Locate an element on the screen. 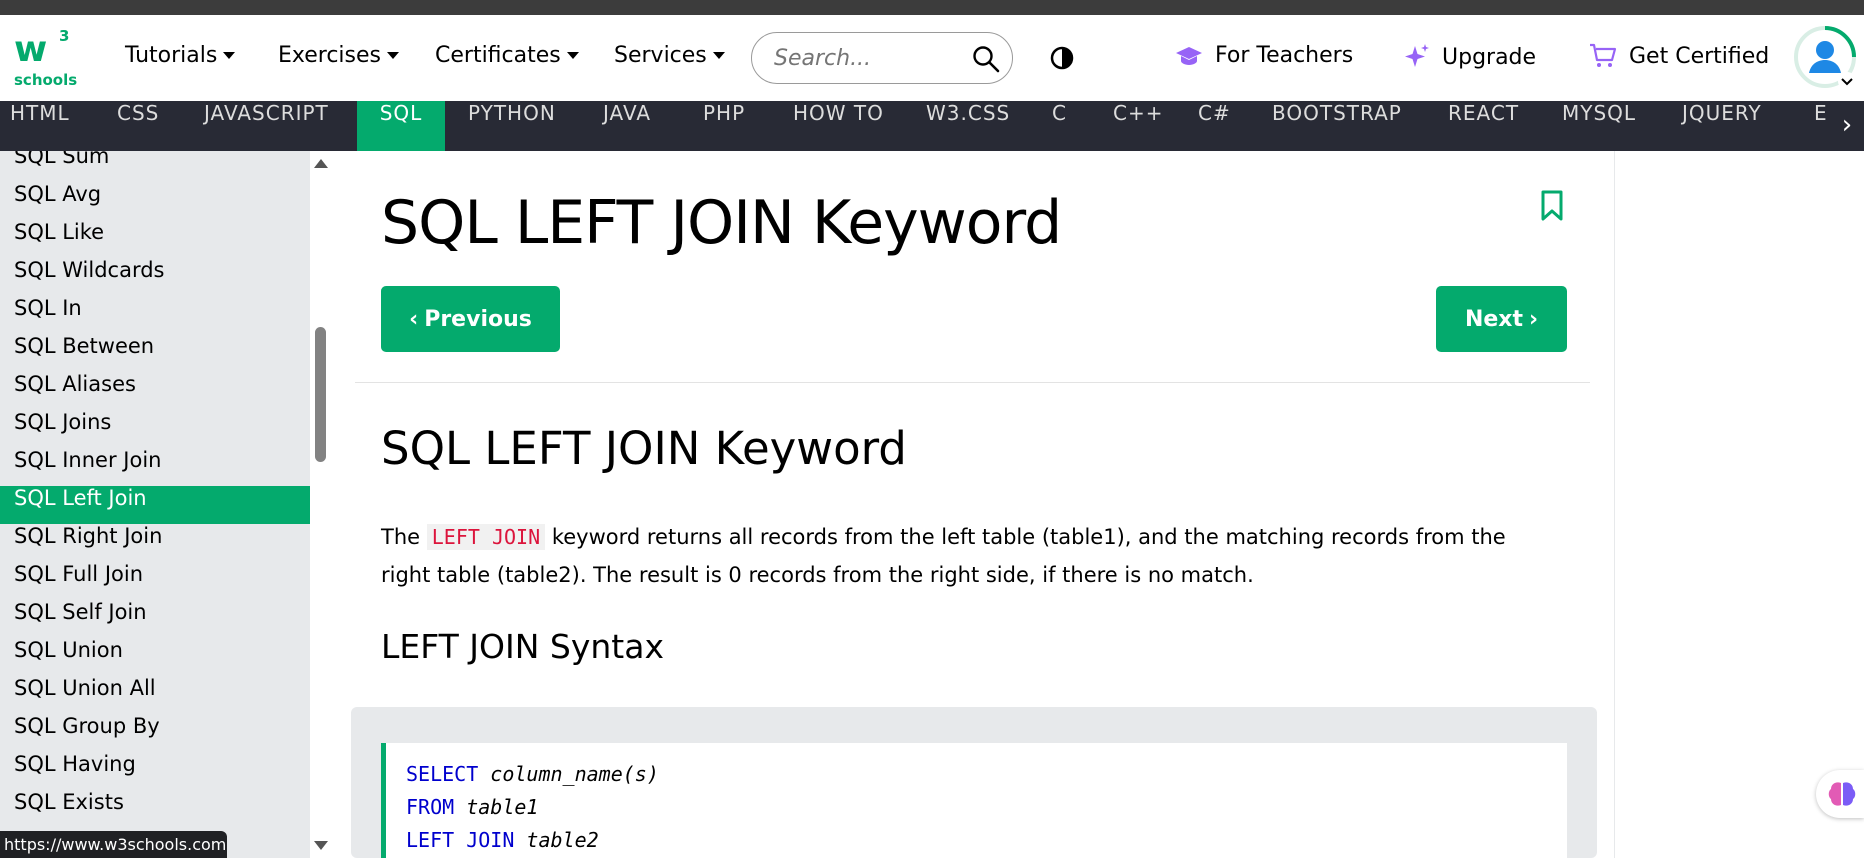 Image resolution: width=1864 pixels, height=858 pixels. lang-php: PHP is located at coordinates (724, 126).